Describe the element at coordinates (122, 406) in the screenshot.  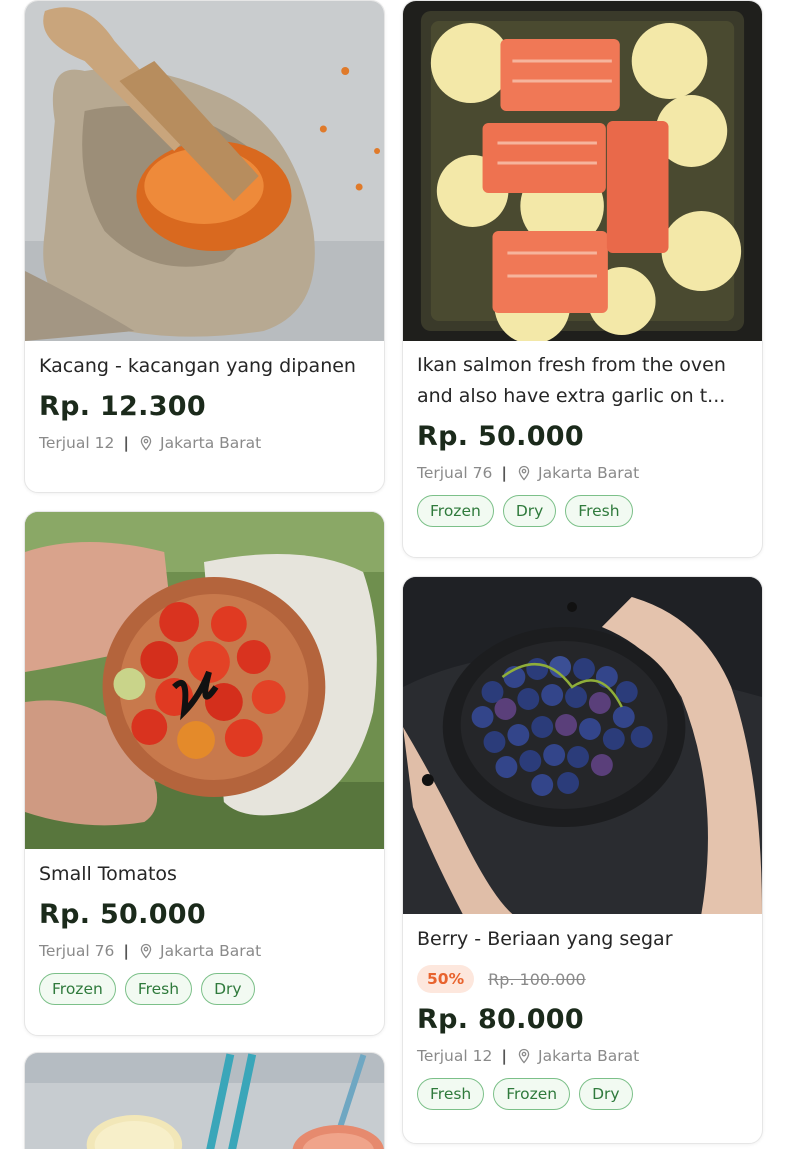
I see `product-price: Rp. 12.300` at that location.